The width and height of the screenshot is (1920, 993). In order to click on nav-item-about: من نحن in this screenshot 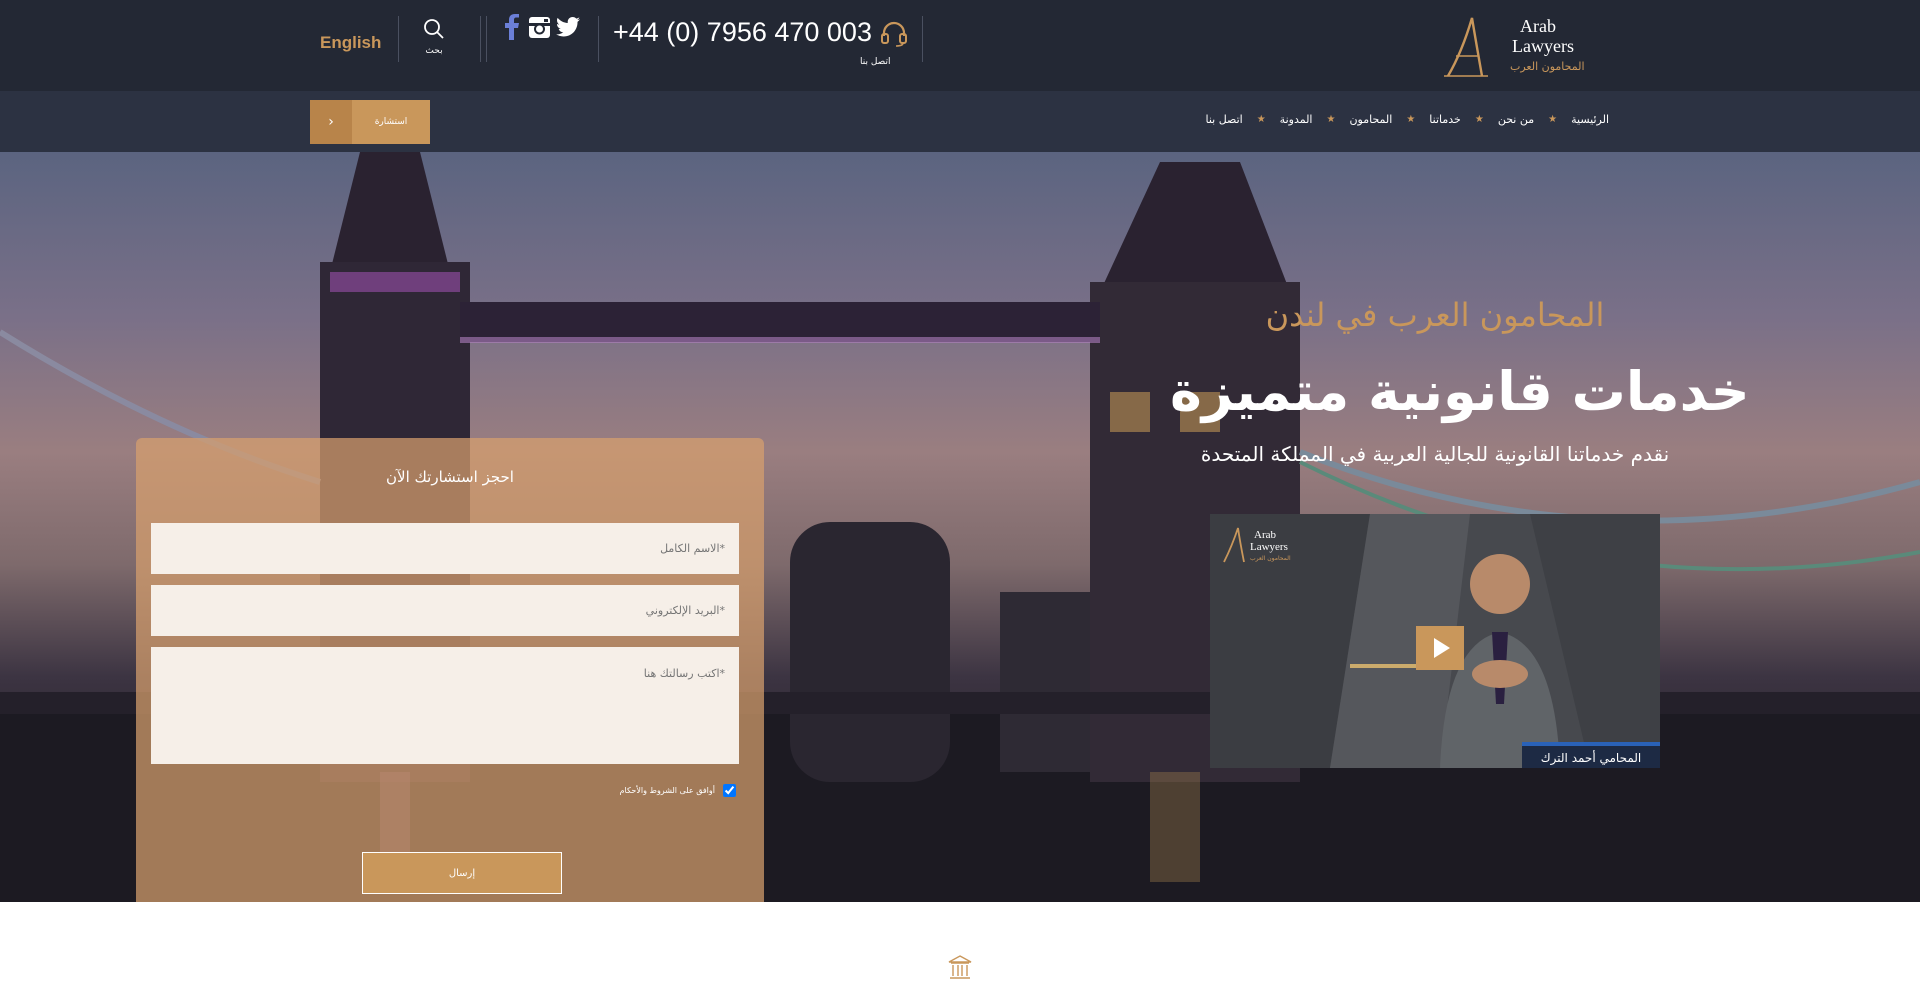, I will do `click(1516, 119)`.